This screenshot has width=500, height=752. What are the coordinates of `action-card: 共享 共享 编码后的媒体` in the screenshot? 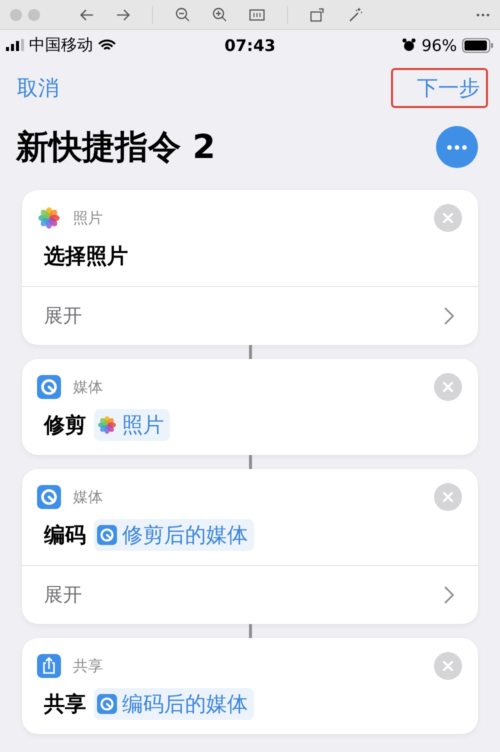 It's located at (250, 686).